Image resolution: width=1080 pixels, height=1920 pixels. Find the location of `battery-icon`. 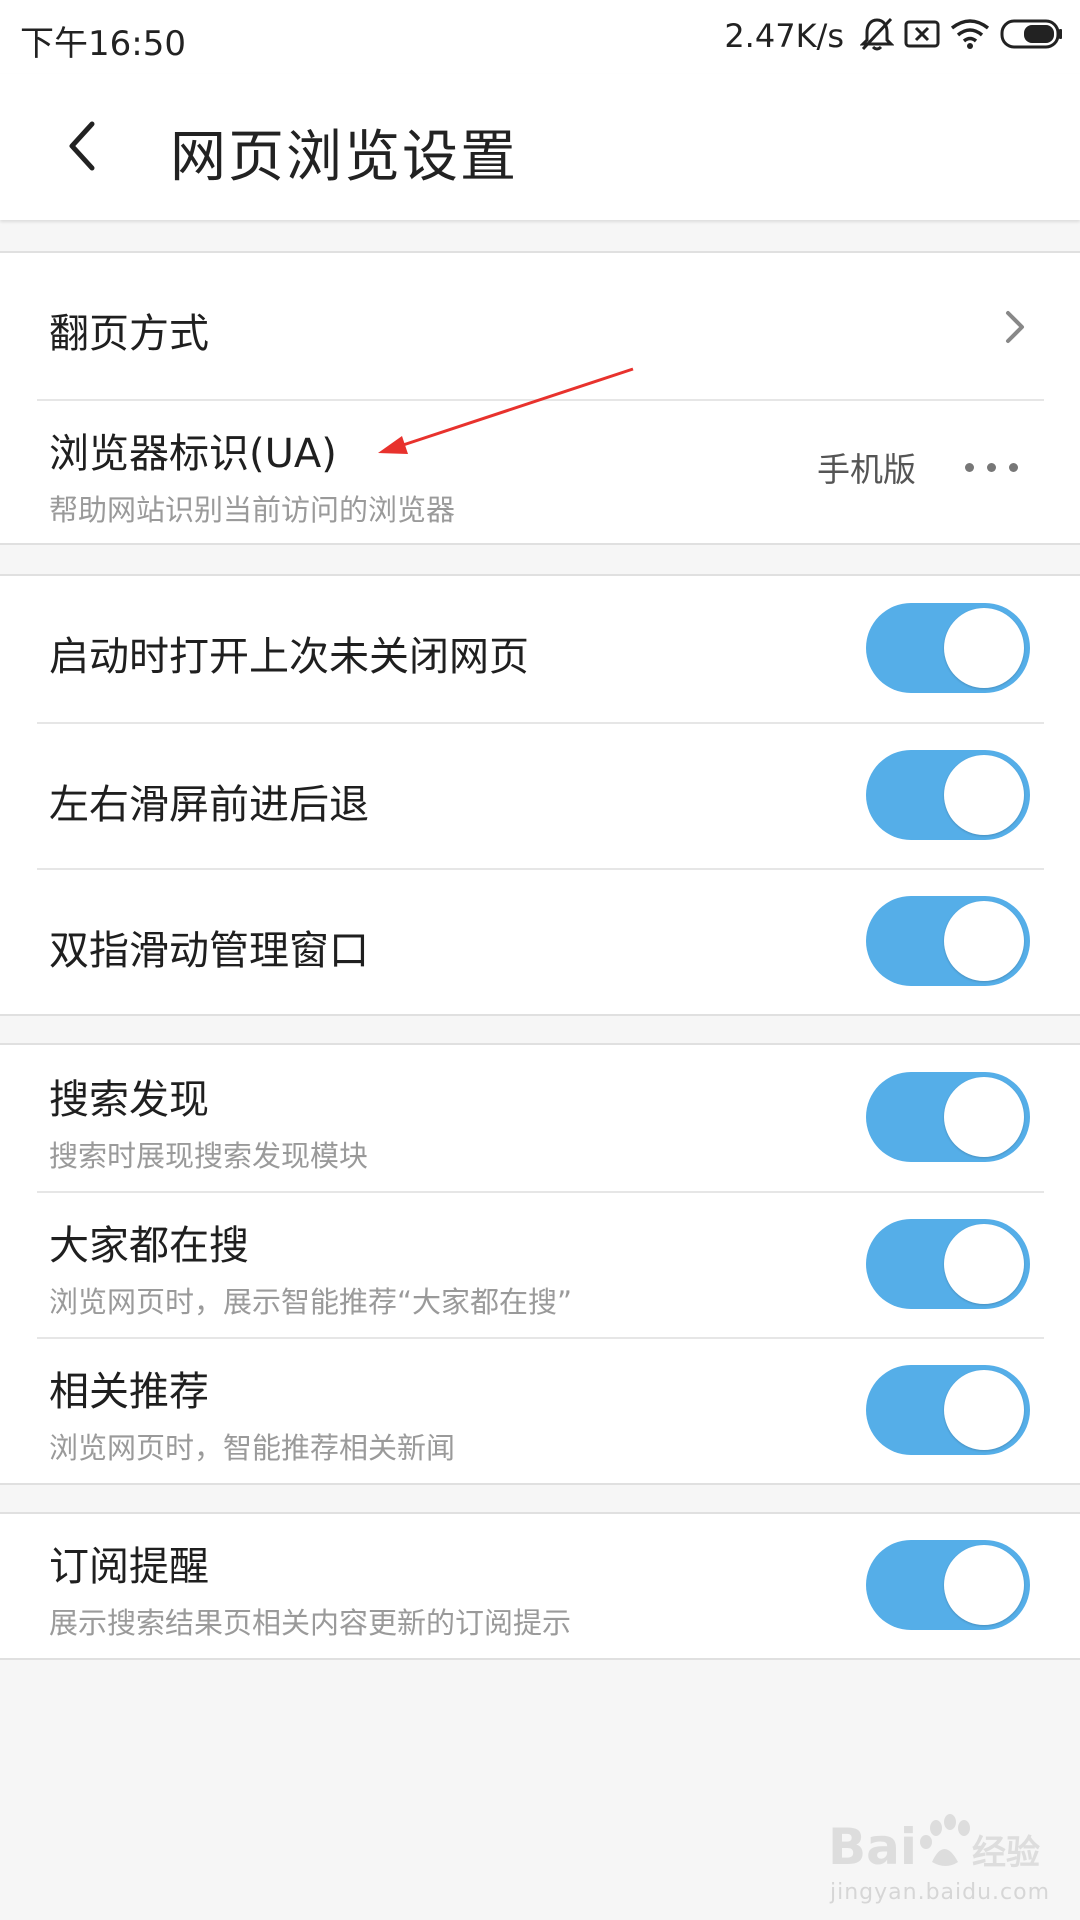

battery-icon is located at coordinates (1032, 36).